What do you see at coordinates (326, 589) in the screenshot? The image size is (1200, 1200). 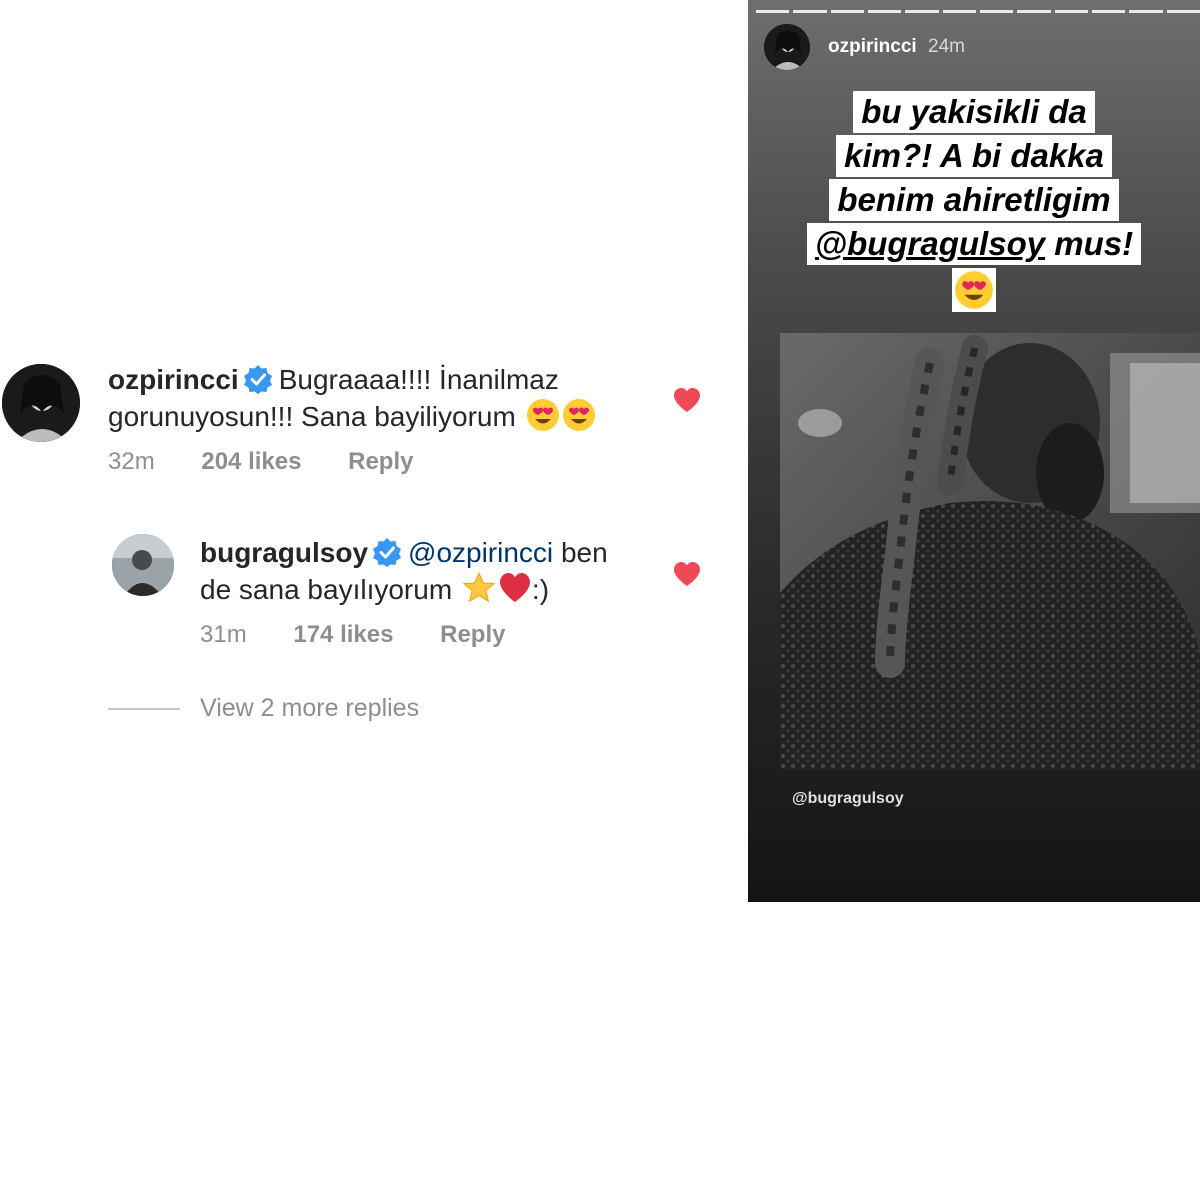 I see `comment-text-line2: de sana bayılıyorum` at bounding box center [326, 589].